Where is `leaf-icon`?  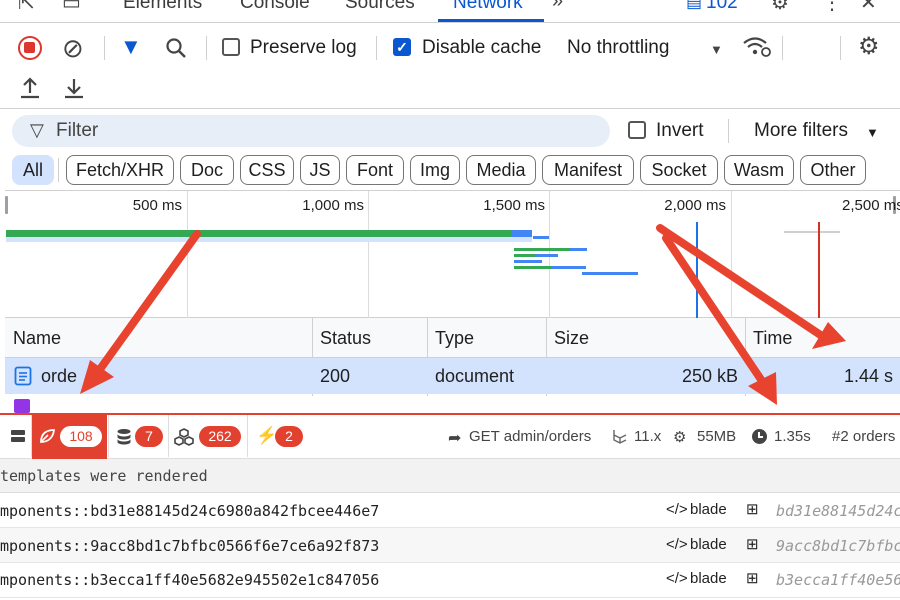 leaf-icon is located at coordinates (47, 438).